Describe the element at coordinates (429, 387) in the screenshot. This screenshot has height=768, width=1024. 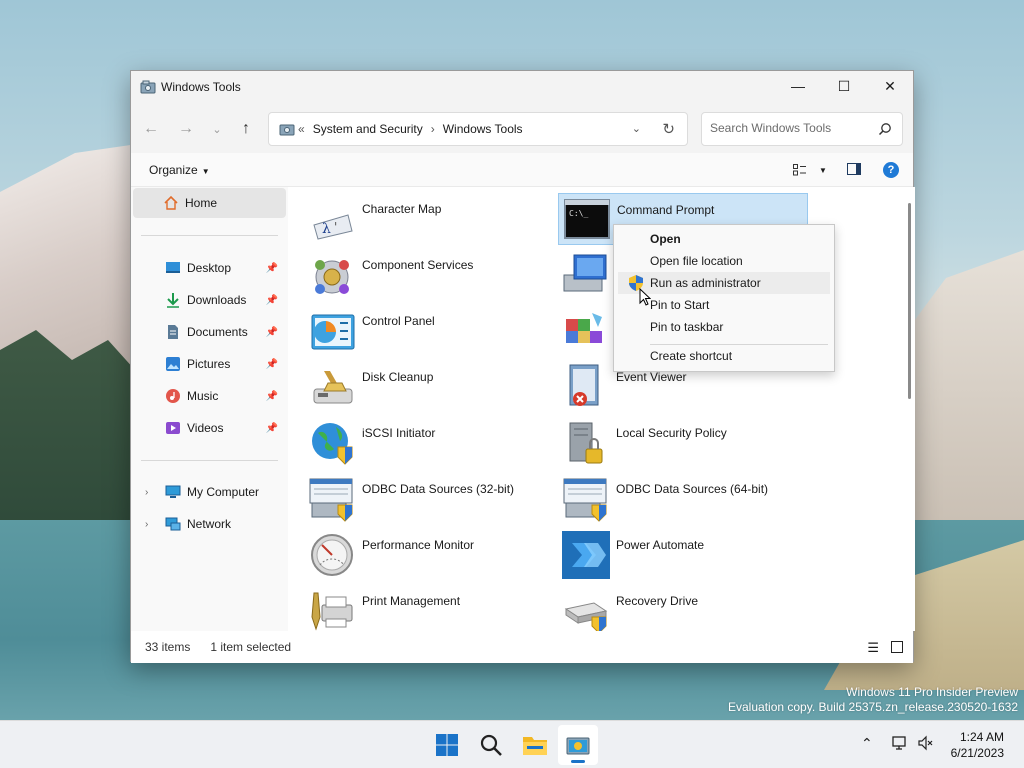
I see `list-item-disk-cleanup: Disk Cleanup` at that location.